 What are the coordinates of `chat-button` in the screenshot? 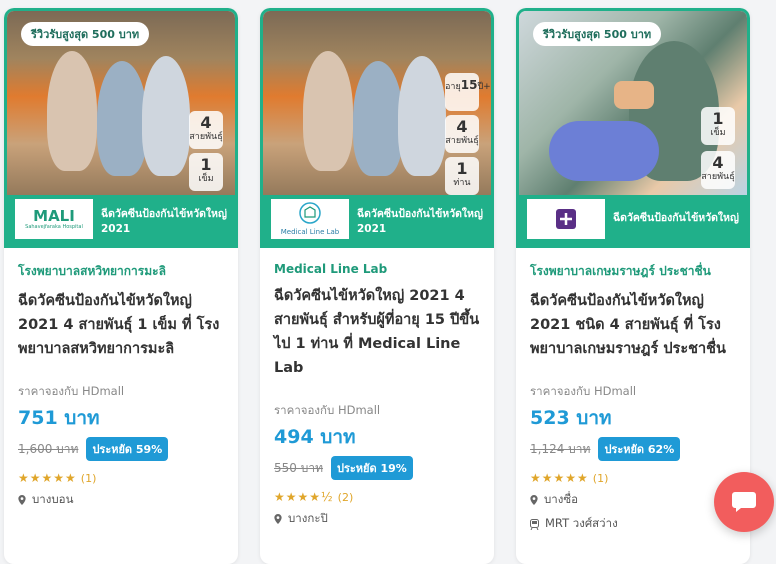 It's located at (744, 502).